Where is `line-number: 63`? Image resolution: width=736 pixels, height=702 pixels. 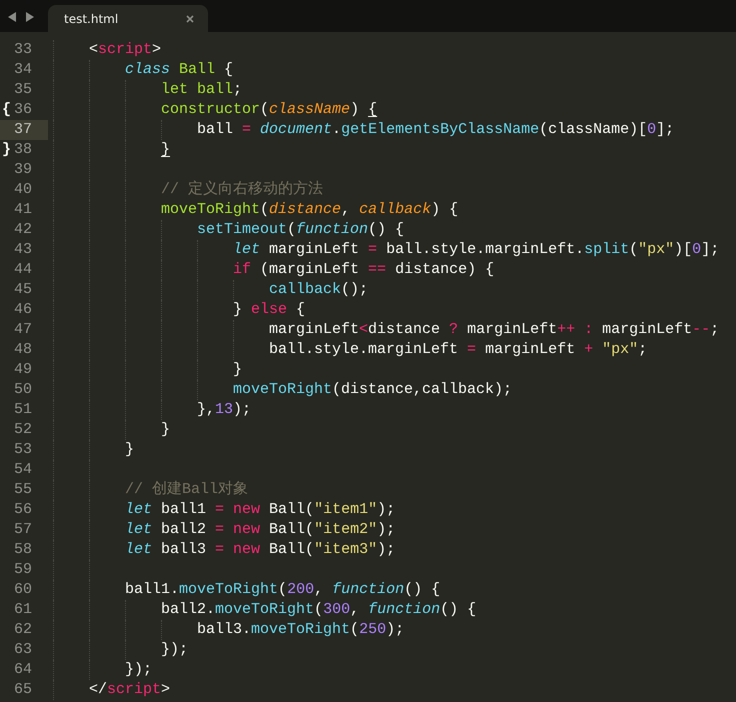 line-number: 63 is located at coordinates (23, 650).